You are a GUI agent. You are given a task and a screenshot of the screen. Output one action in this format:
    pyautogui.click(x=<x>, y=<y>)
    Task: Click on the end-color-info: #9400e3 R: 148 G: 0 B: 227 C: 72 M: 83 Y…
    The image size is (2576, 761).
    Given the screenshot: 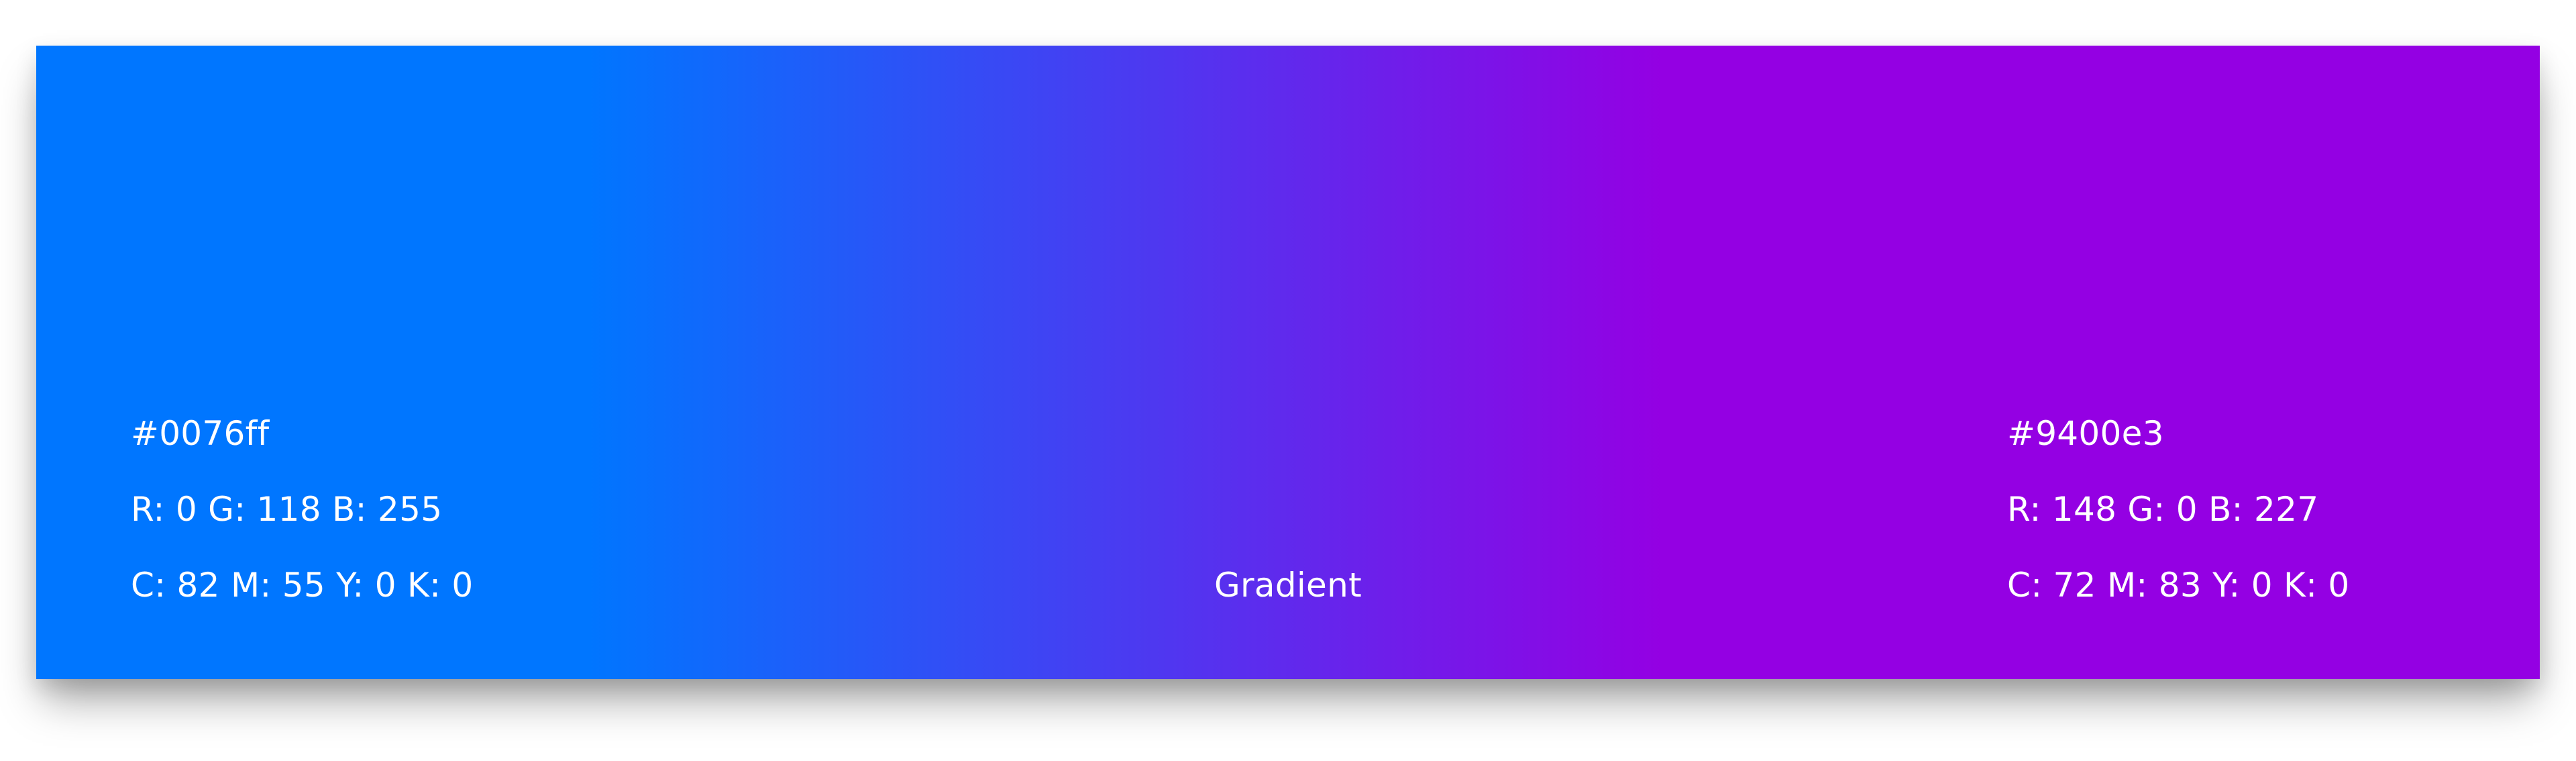 What is the action you would take?
    pyautogui.click(x=2178, y=509)
    